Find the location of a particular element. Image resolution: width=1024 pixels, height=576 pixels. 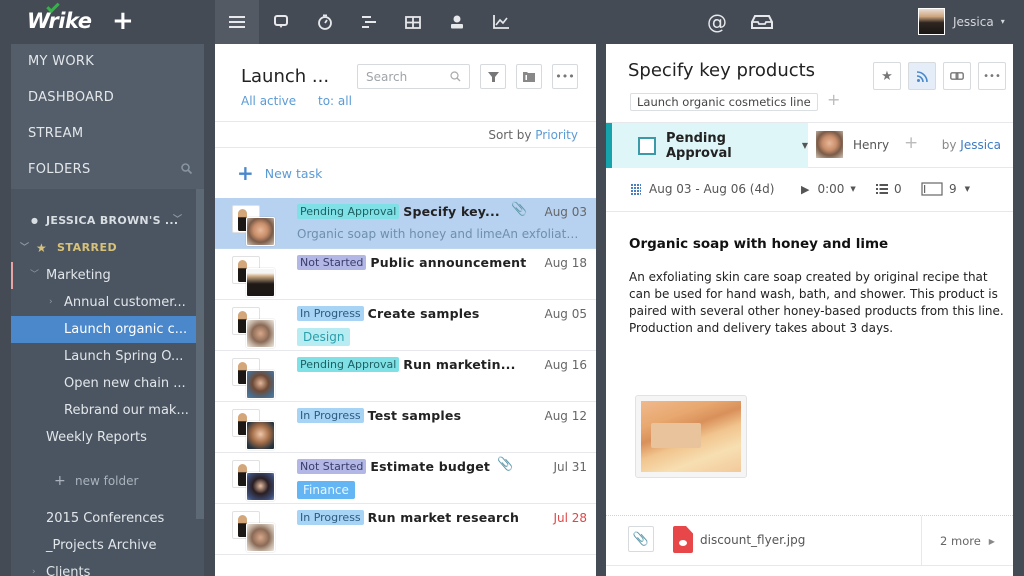

link-icon is located at coordinates (957, 76).